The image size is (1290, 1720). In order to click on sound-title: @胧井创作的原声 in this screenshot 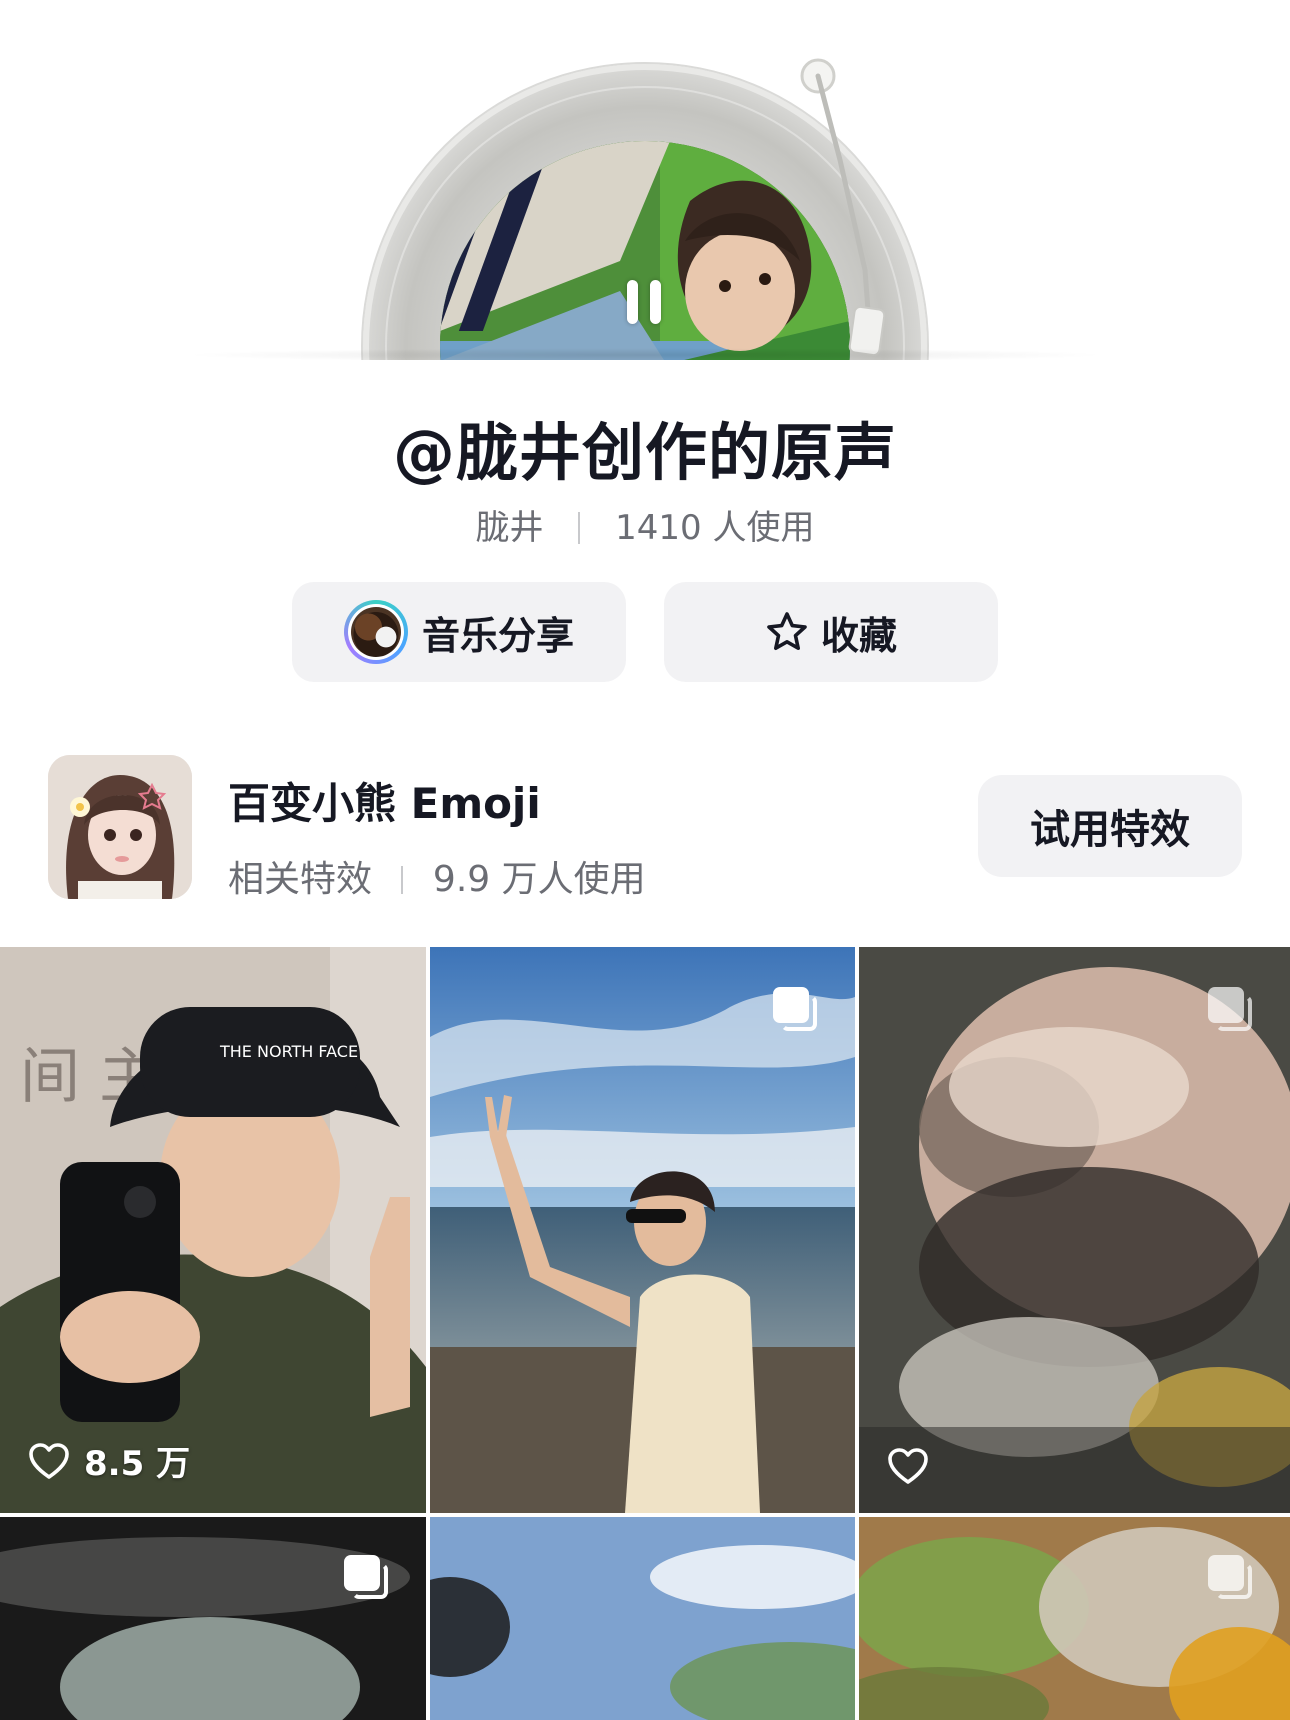, I will do `click(644, 452)`.